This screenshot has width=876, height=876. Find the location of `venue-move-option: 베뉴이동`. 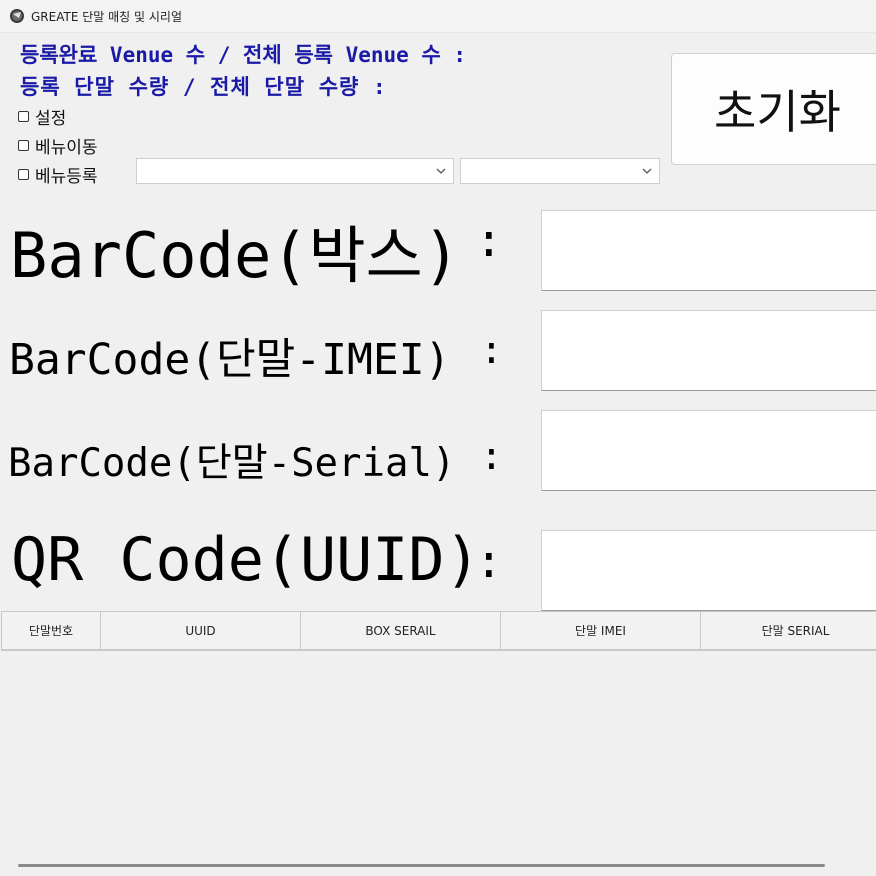

venue-move-option: 베뉴이동 is located at coordinates (58, 146).